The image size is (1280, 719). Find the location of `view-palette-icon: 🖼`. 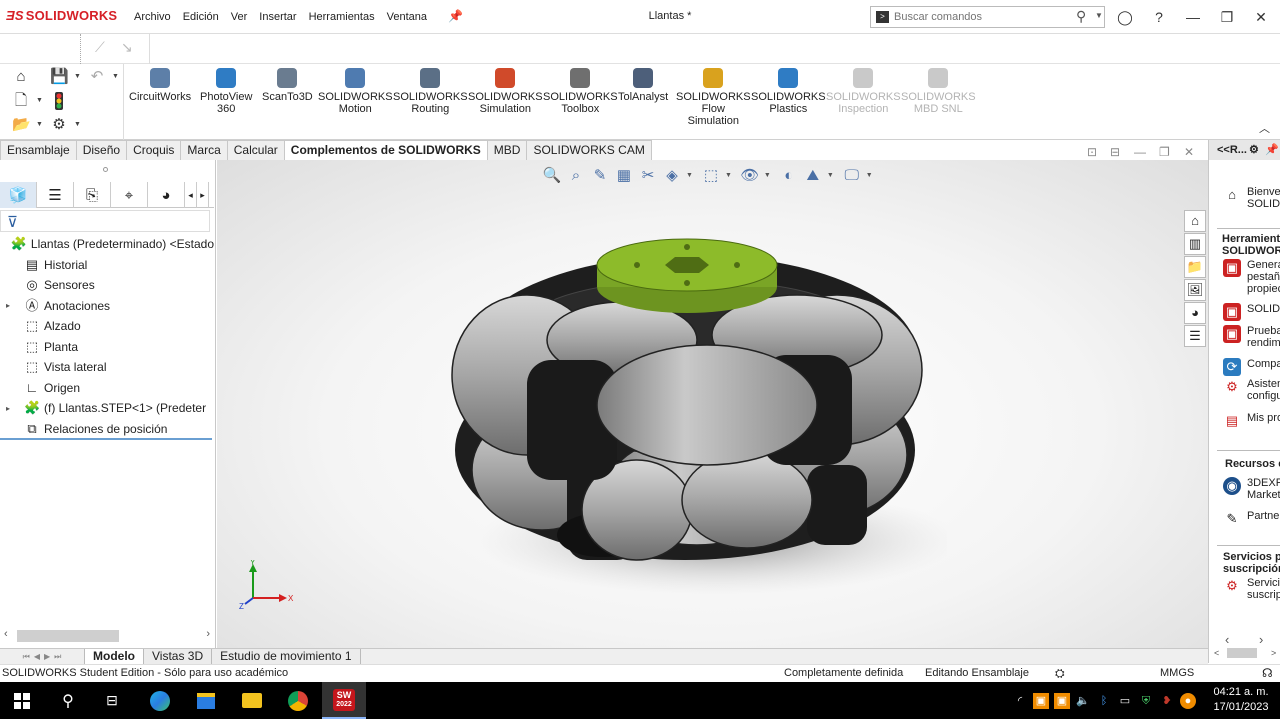

view-palette-icon: 🖼 is located at coordinates (1195, 290).